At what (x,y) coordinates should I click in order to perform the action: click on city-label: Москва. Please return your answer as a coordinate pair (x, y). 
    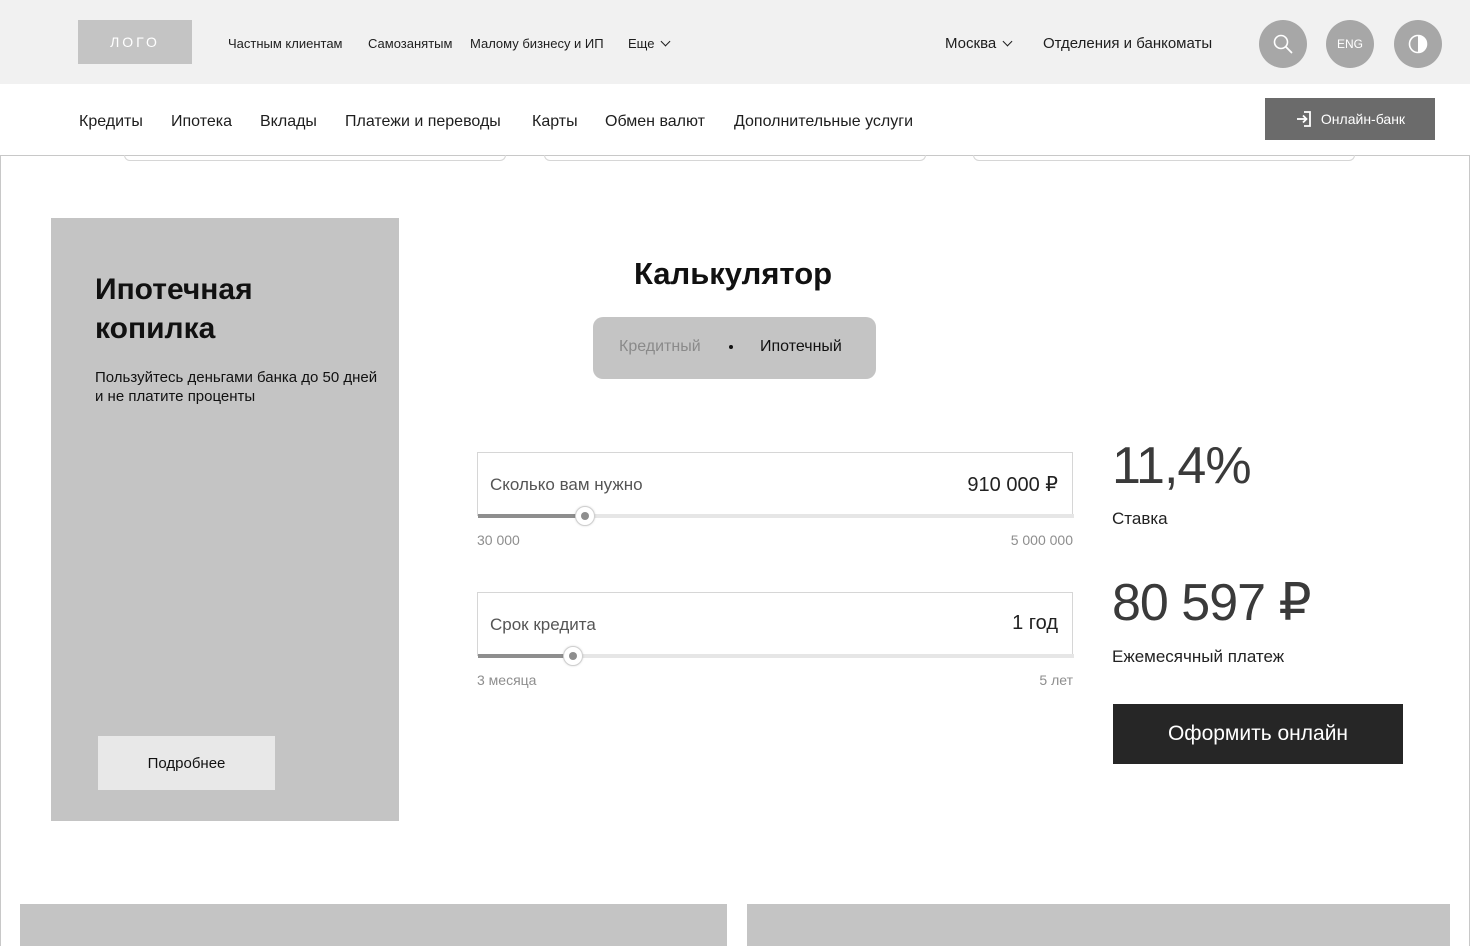
    Looking at the image, I should click on (971, 43).